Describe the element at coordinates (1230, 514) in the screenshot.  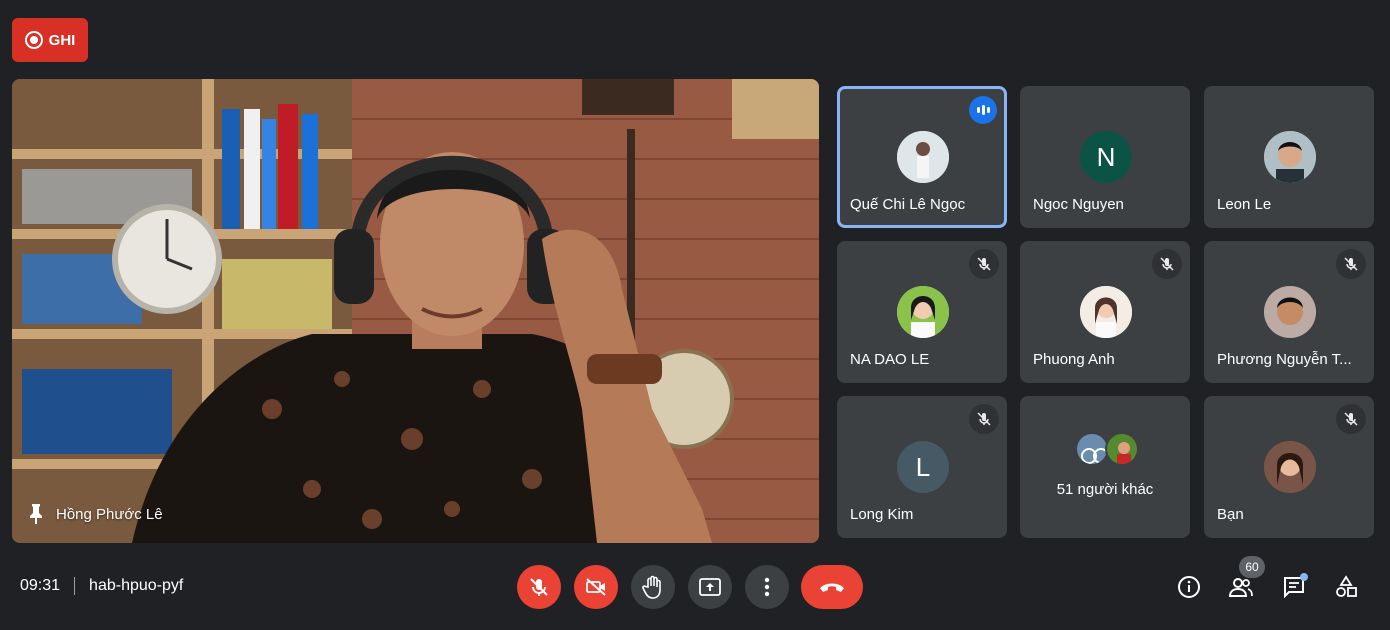
I see `participant-name: Bạn` at that location.